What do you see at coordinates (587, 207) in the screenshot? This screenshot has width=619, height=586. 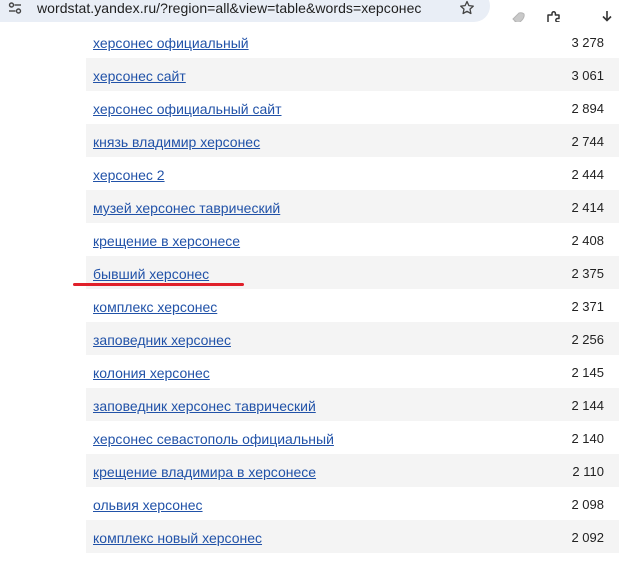 I see `impressions-count: 2 414` at bounding box center [587, 207].